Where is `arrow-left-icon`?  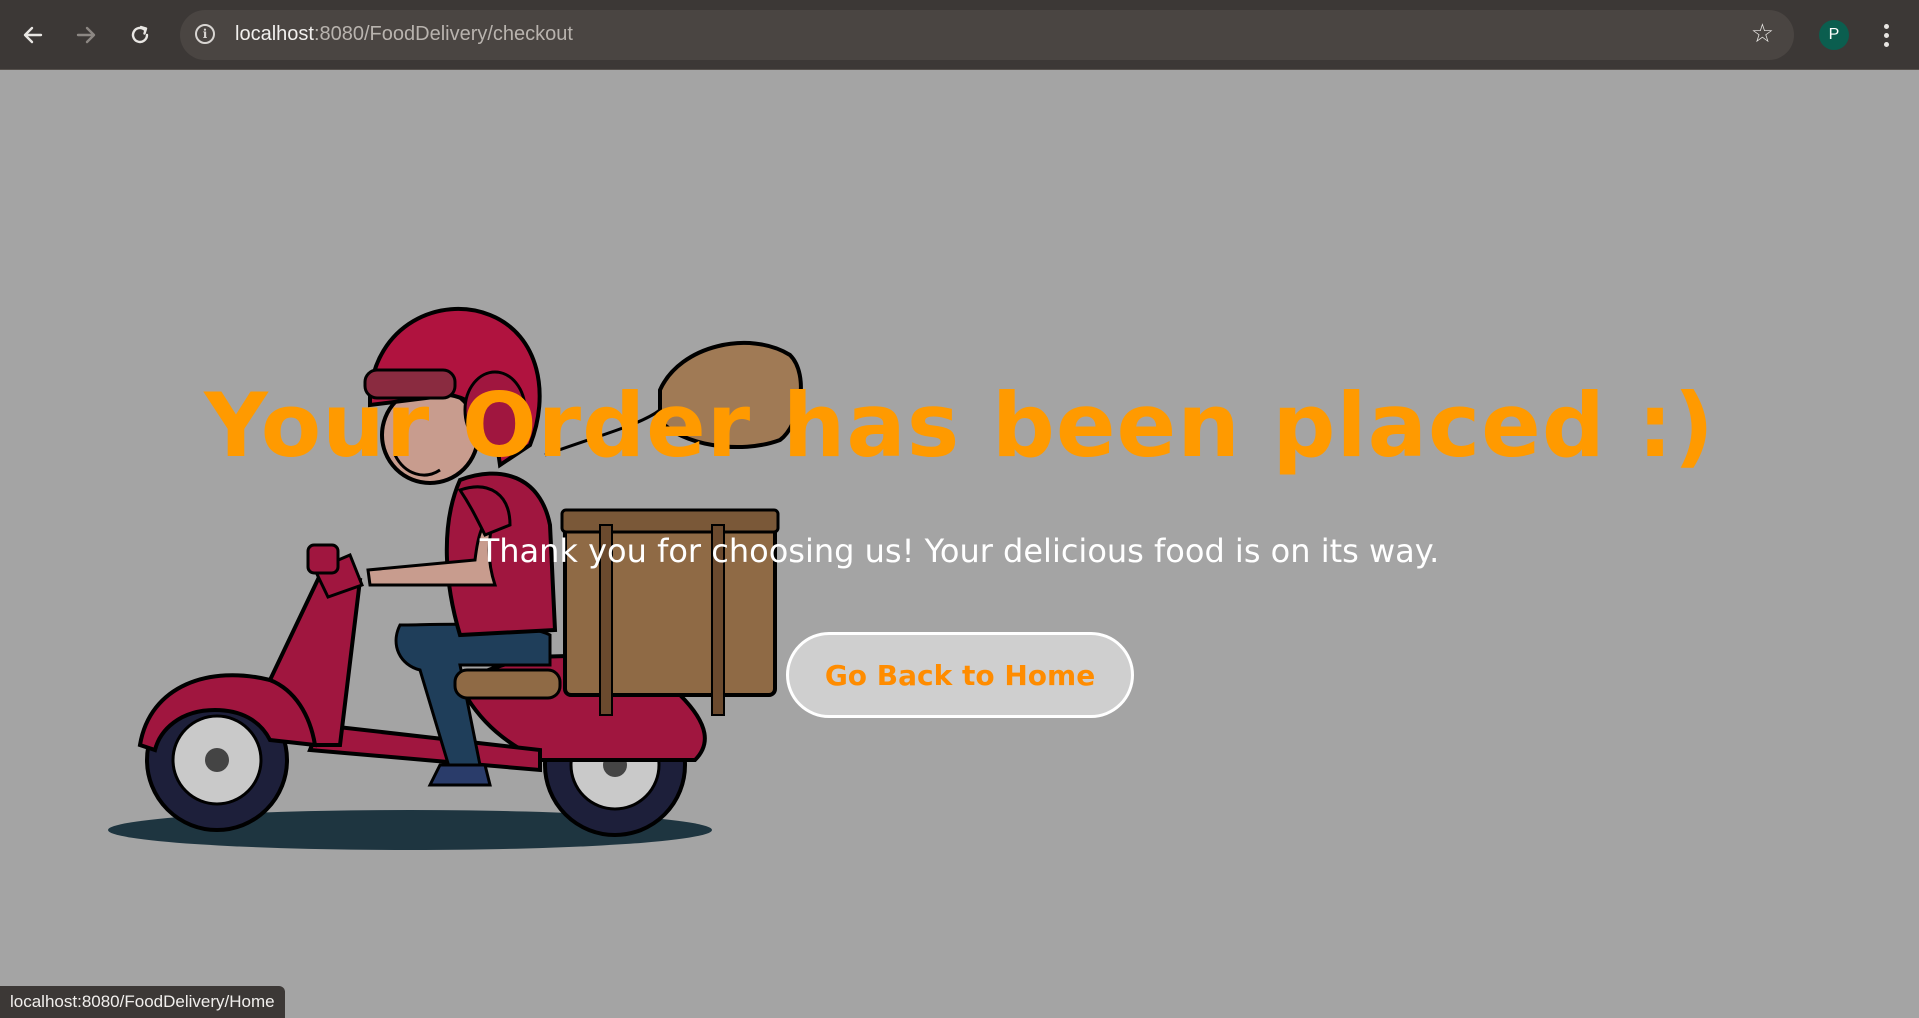
arrow-left-icon is located at coordinates (33, 35).